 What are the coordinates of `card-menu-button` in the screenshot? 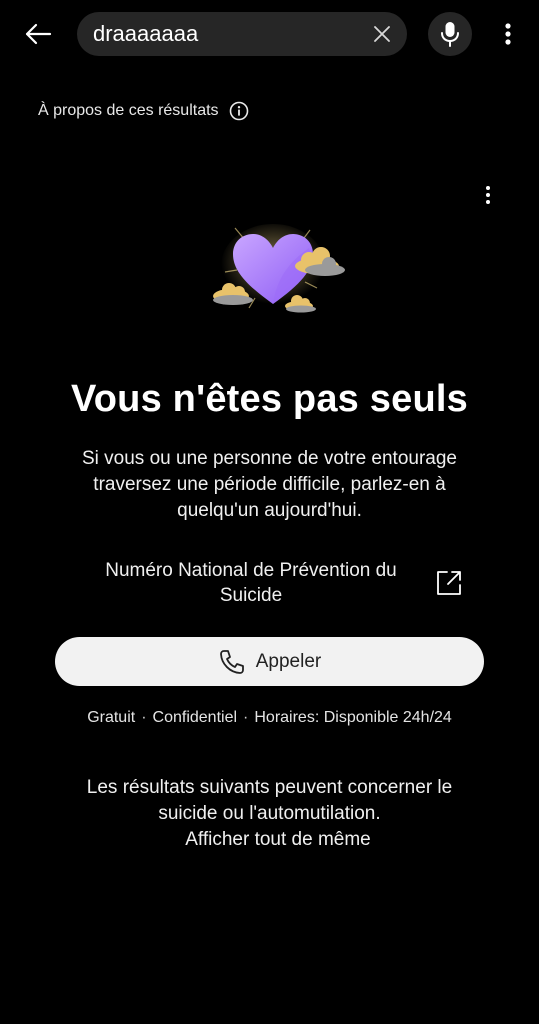 It's located at (488, 195).